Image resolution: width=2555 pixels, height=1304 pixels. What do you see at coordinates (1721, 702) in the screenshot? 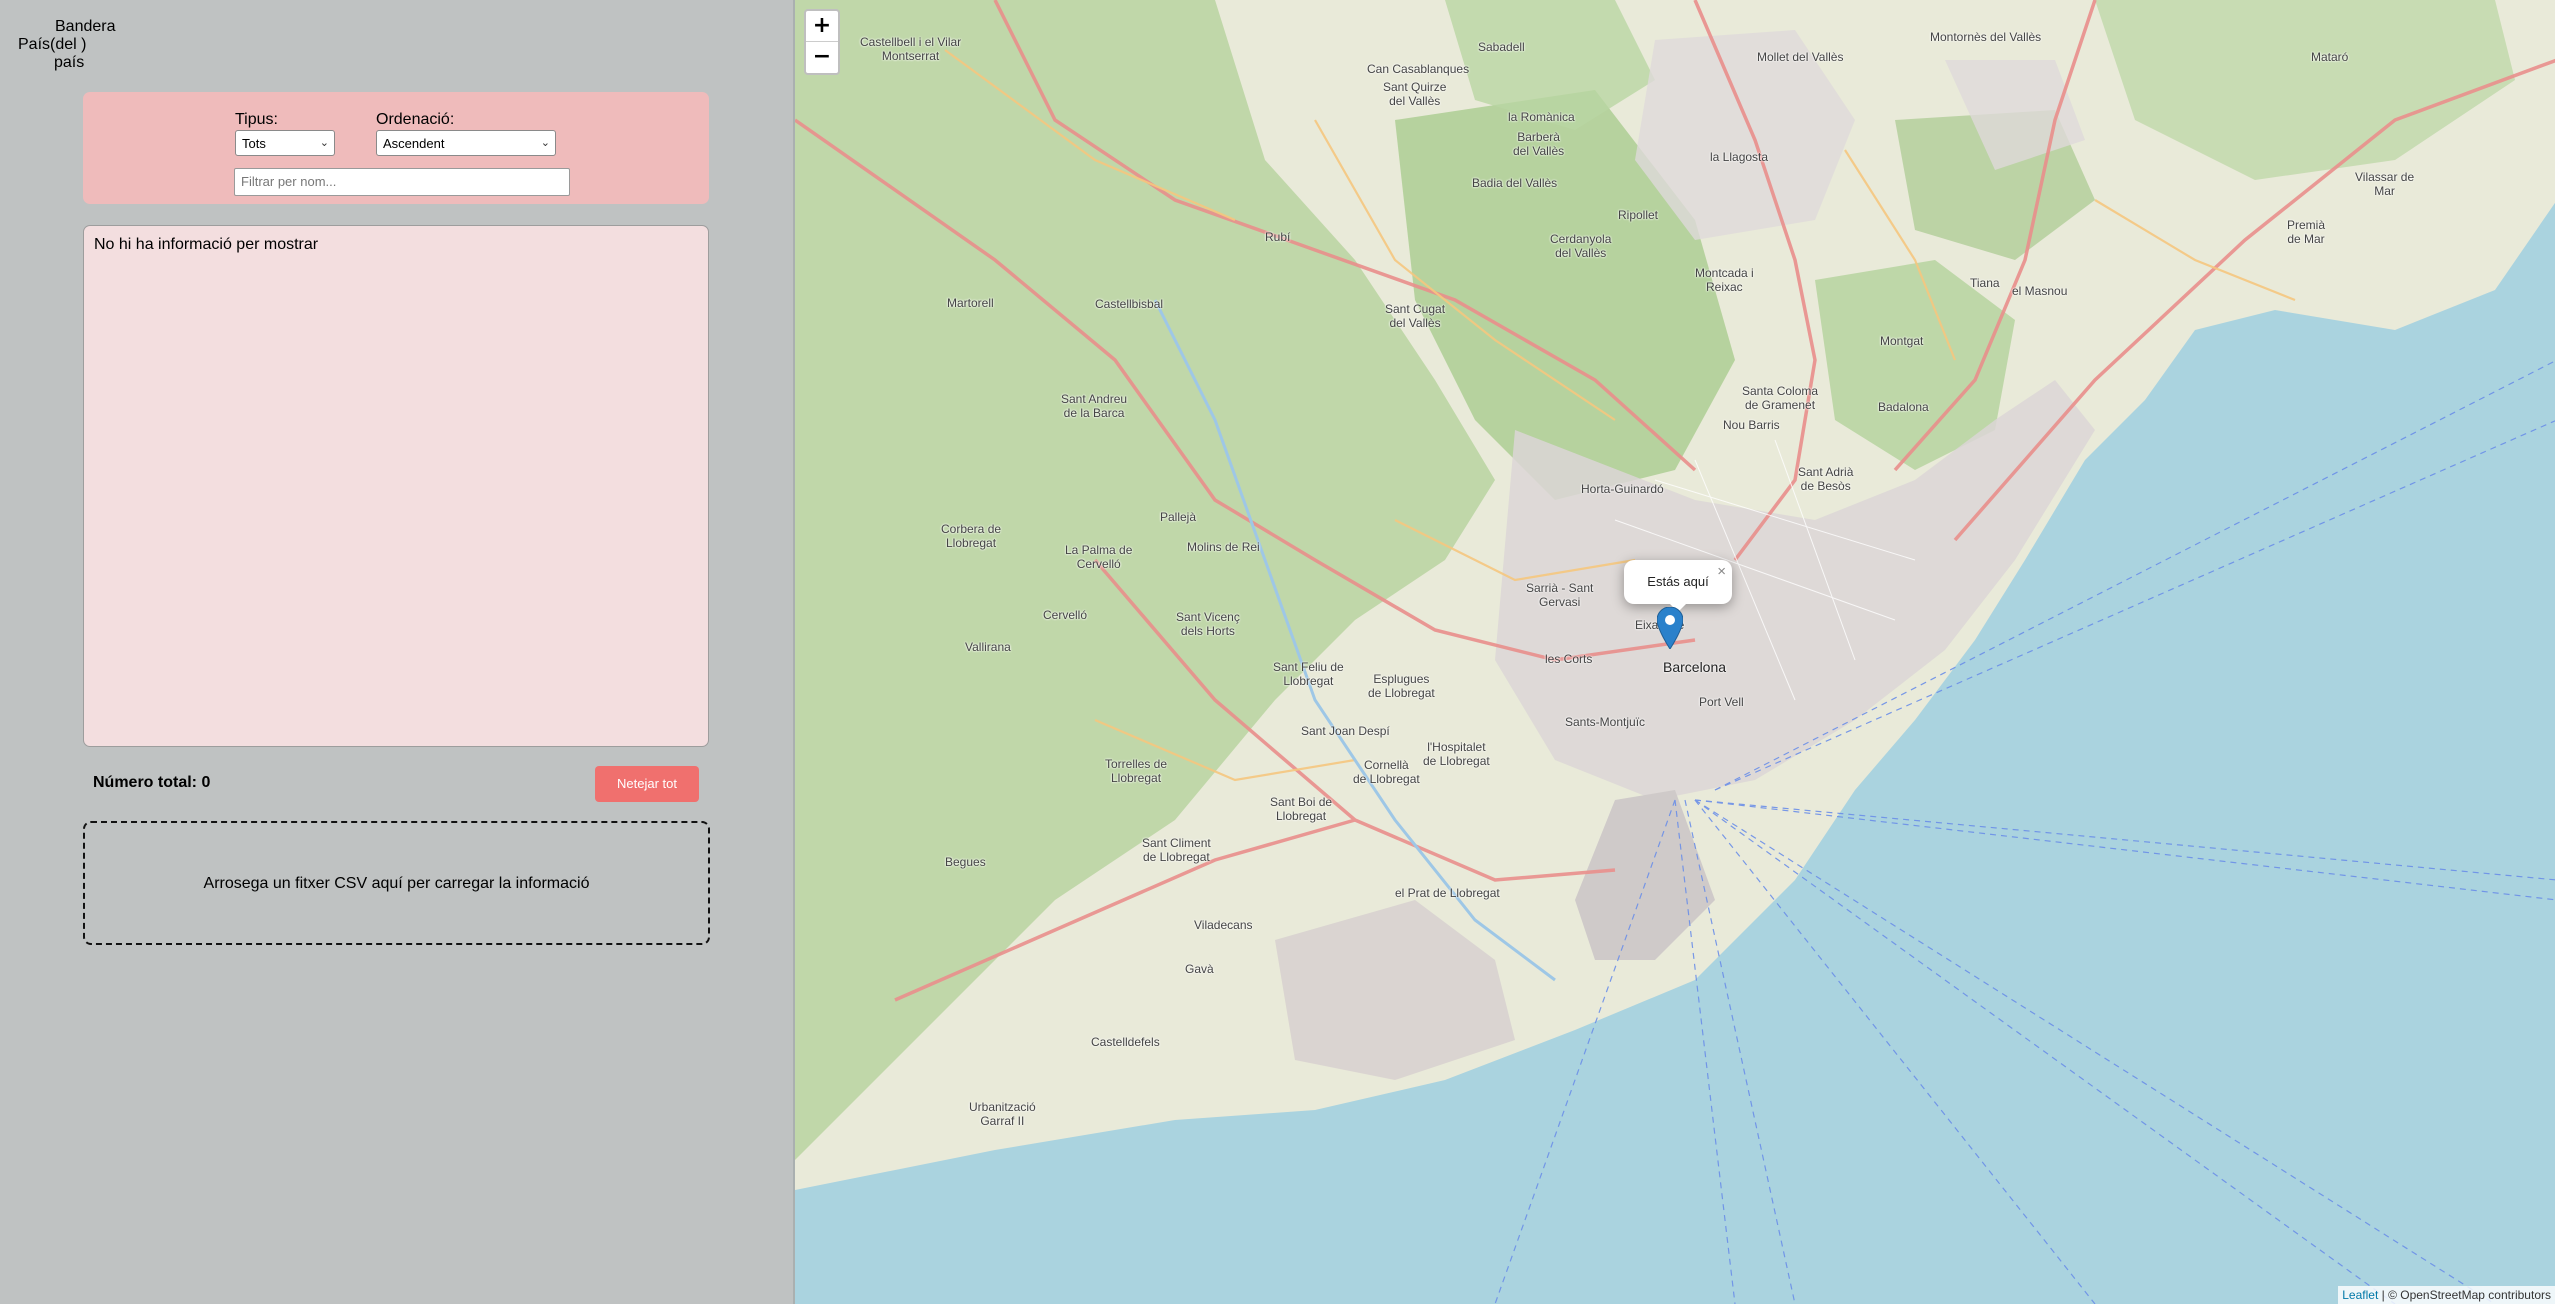
I see `map-label: Port Vell` at bounding box center [1721, 702].